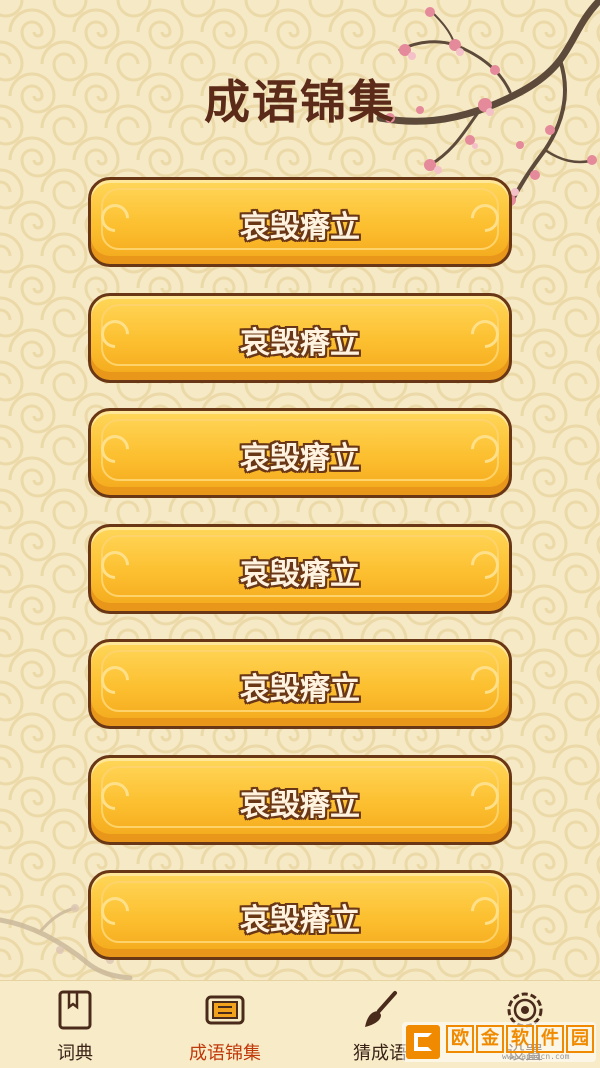  Describe the element at coordinates (225, 1053) in the screenshot. I see `tab-label: 成语锦集` at that location.